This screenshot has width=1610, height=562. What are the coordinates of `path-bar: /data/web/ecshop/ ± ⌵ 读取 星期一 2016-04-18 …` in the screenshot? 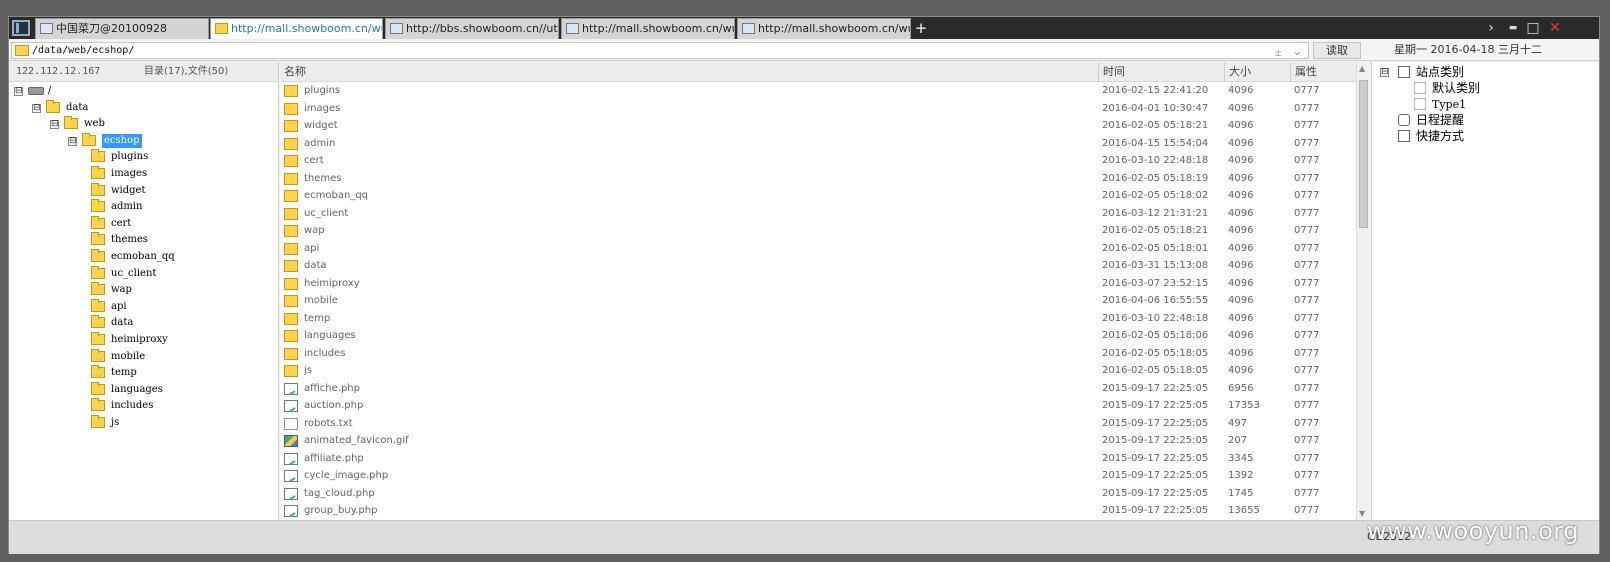 It's located at (804, 50).